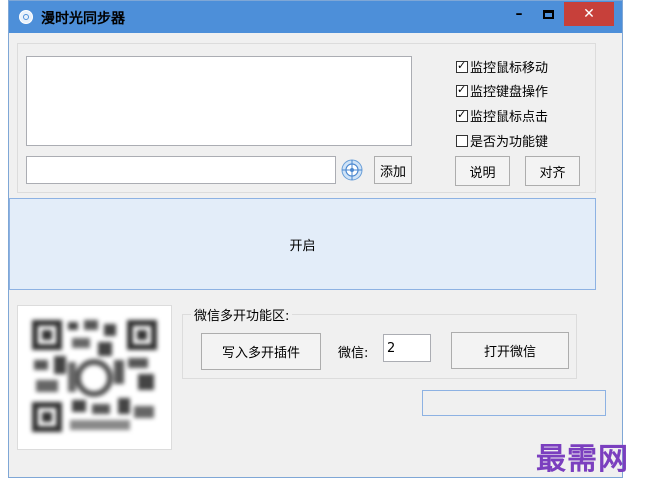 The height and width of the screenshot is (485, 648). What do you see at coordinates (83, 19) in the screenshot?
I see `window-title: 漫时光同步器` at bounding box center [83, 19].